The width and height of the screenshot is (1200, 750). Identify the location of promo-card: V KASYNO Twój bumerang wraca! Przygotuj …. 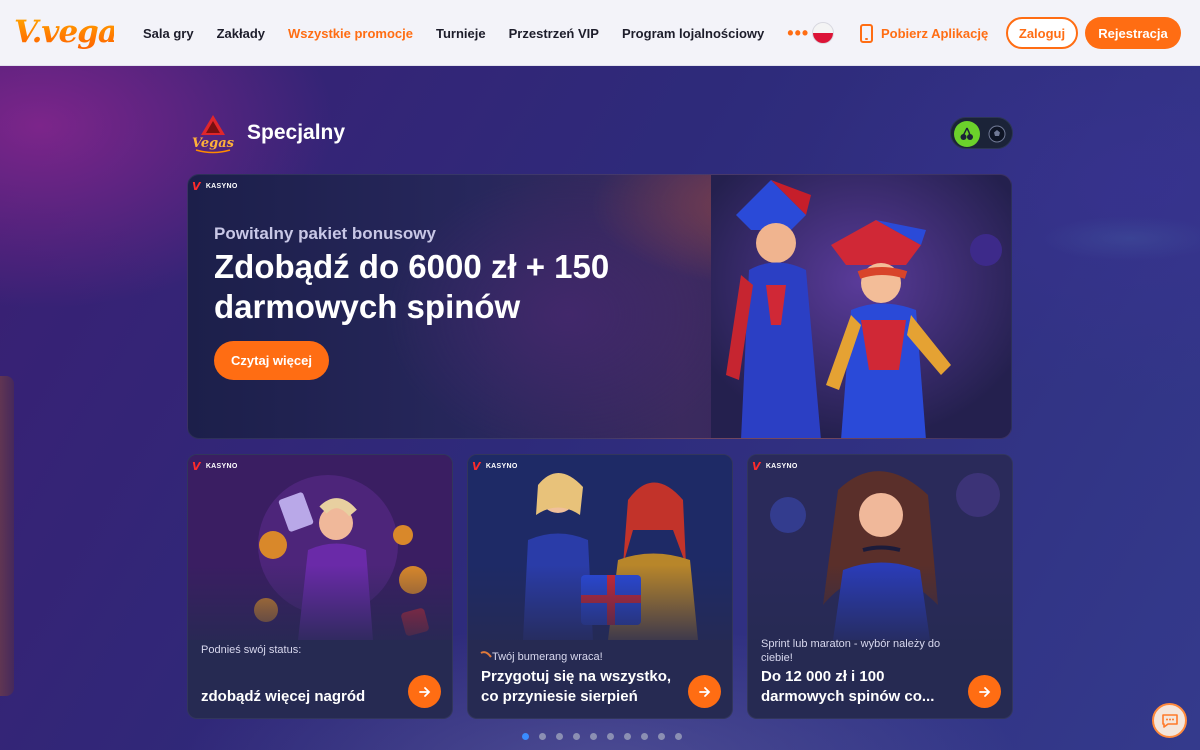
(600, 586).